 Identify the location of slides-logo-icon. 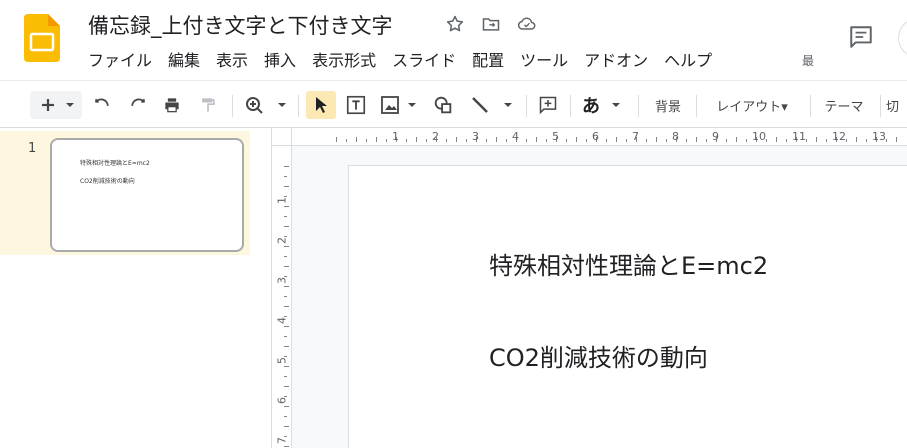
(42, 38).